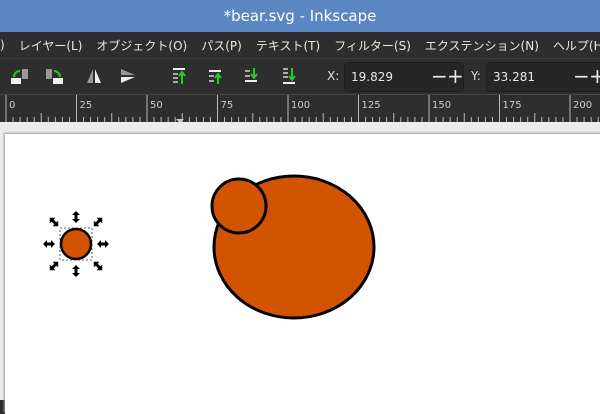 Image resolution: width=600 pixels, height=414 pixels. What do you see at coordinates (441, 105) in the screenshot?
I see `ruler-label: 150` at bounding box center [441, 105].